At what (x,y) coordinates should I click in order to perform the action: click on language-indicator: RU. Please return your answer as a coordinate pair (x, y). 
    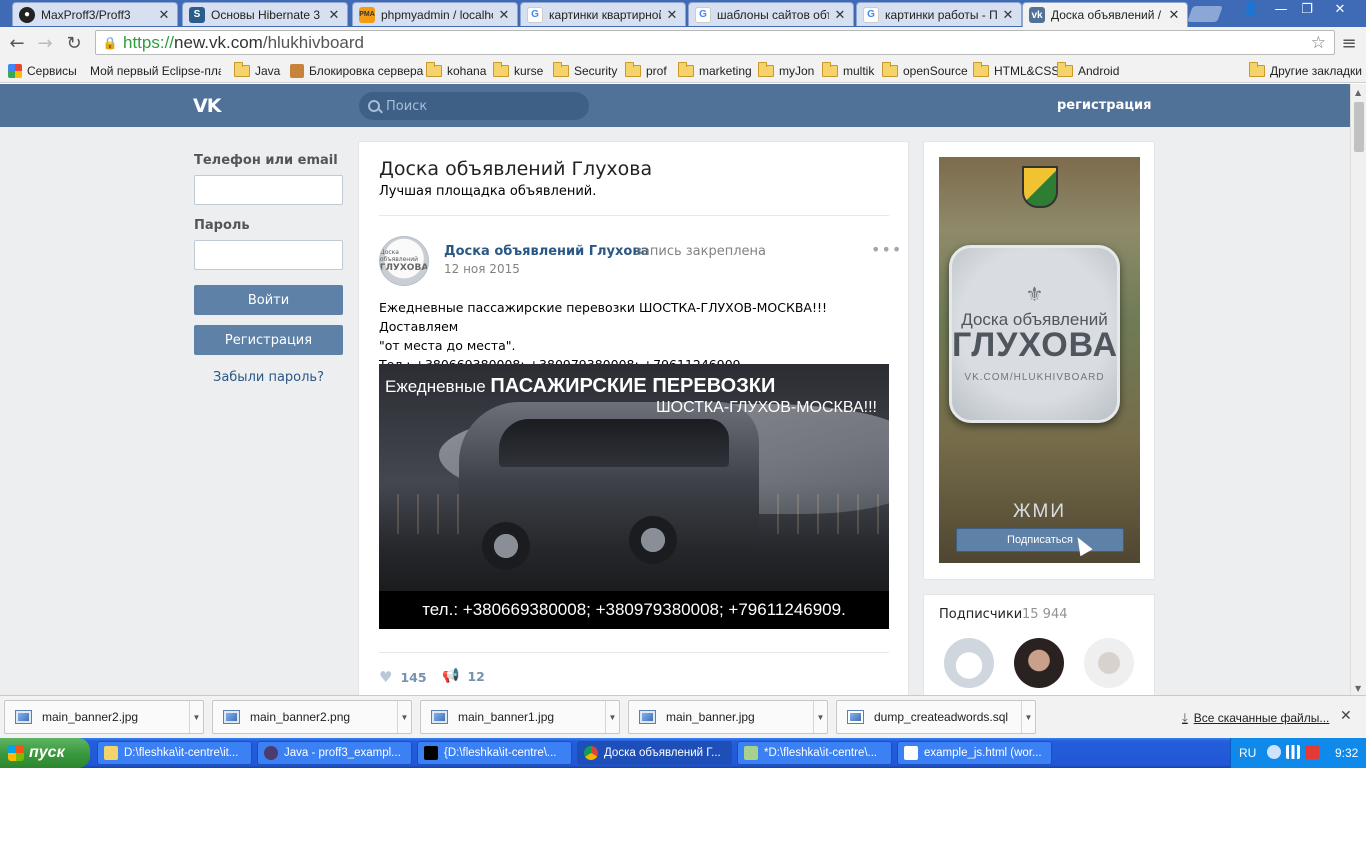
    Looking at the image, I should click on (1247, 753).